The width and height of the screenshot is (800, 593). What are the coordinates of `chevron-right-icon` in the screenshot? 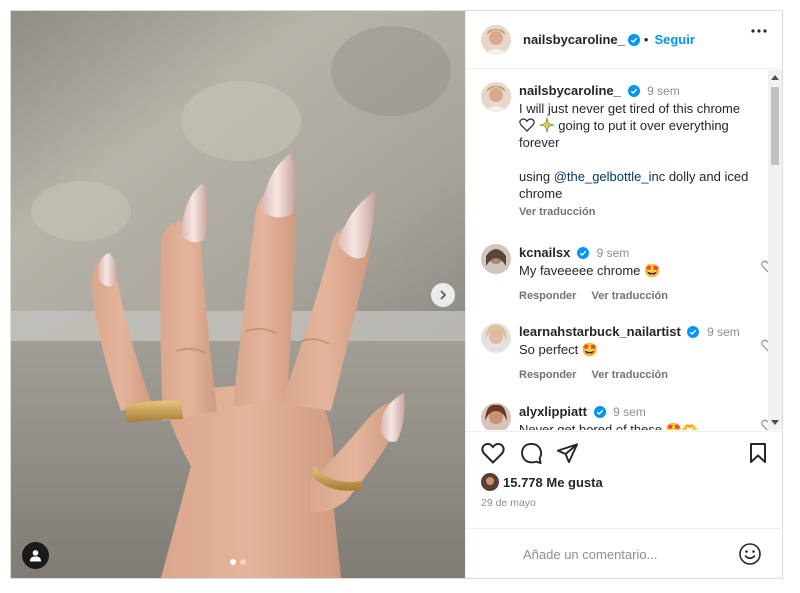 It's located at (443, 295).